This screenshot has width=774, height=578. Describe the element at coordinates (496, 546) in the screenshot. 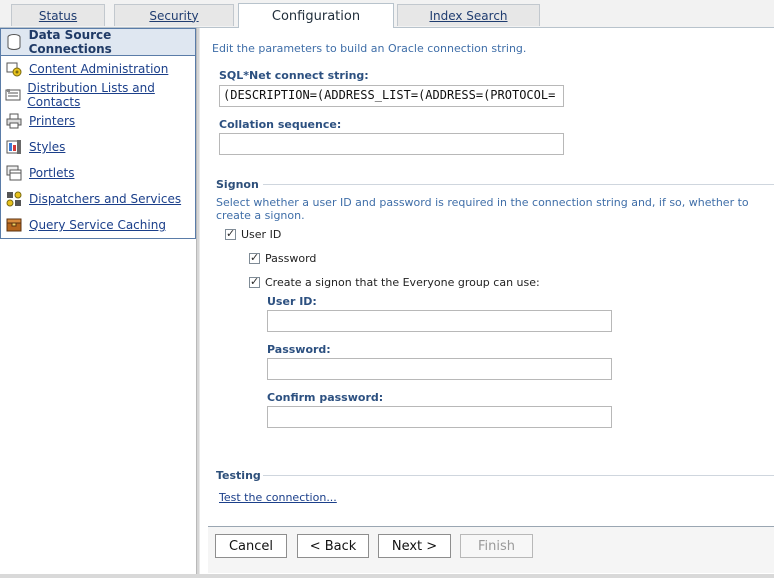

I see `finish-button: Finish` at that location.